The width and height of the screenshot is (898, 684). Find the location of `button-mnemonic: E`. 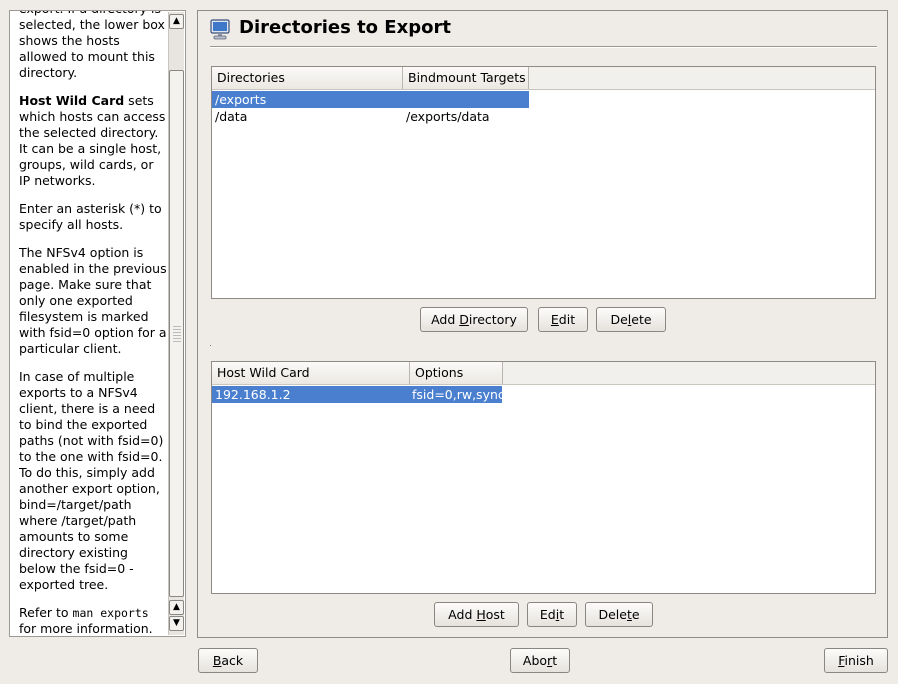

button-mnemonic: E is located at coordinates (554, 319).